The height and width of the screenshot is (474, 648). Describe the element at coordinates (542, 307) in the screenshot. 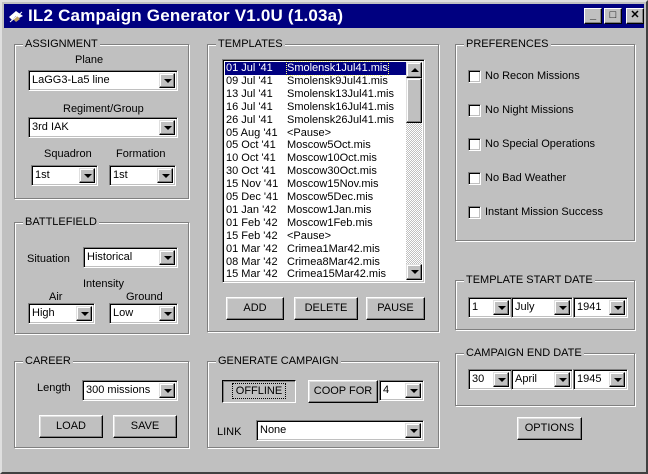

I see `start-month-select: July` at that location.